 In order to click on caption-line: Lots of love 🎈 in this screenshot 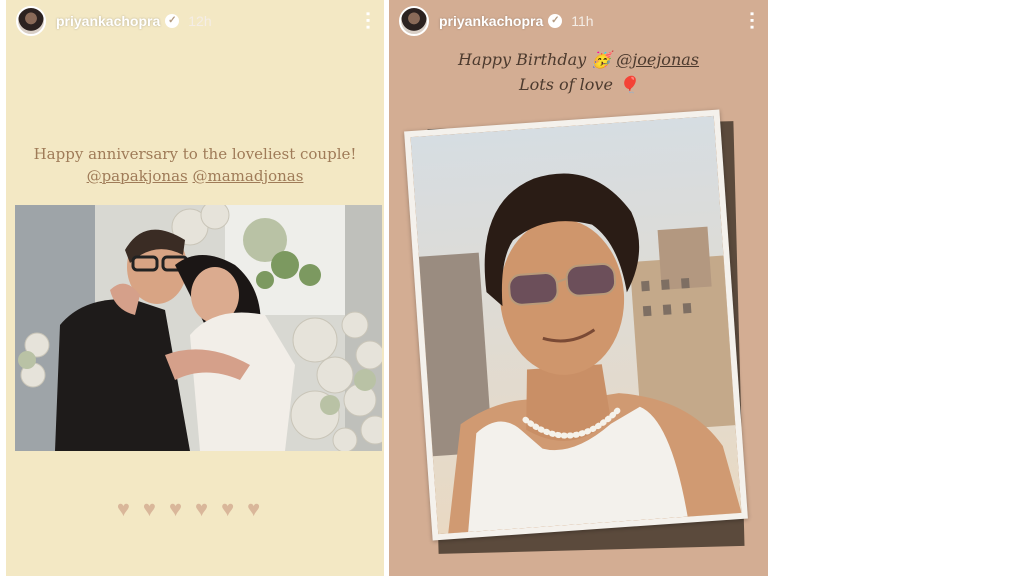, I will do `click(578, 84)`.